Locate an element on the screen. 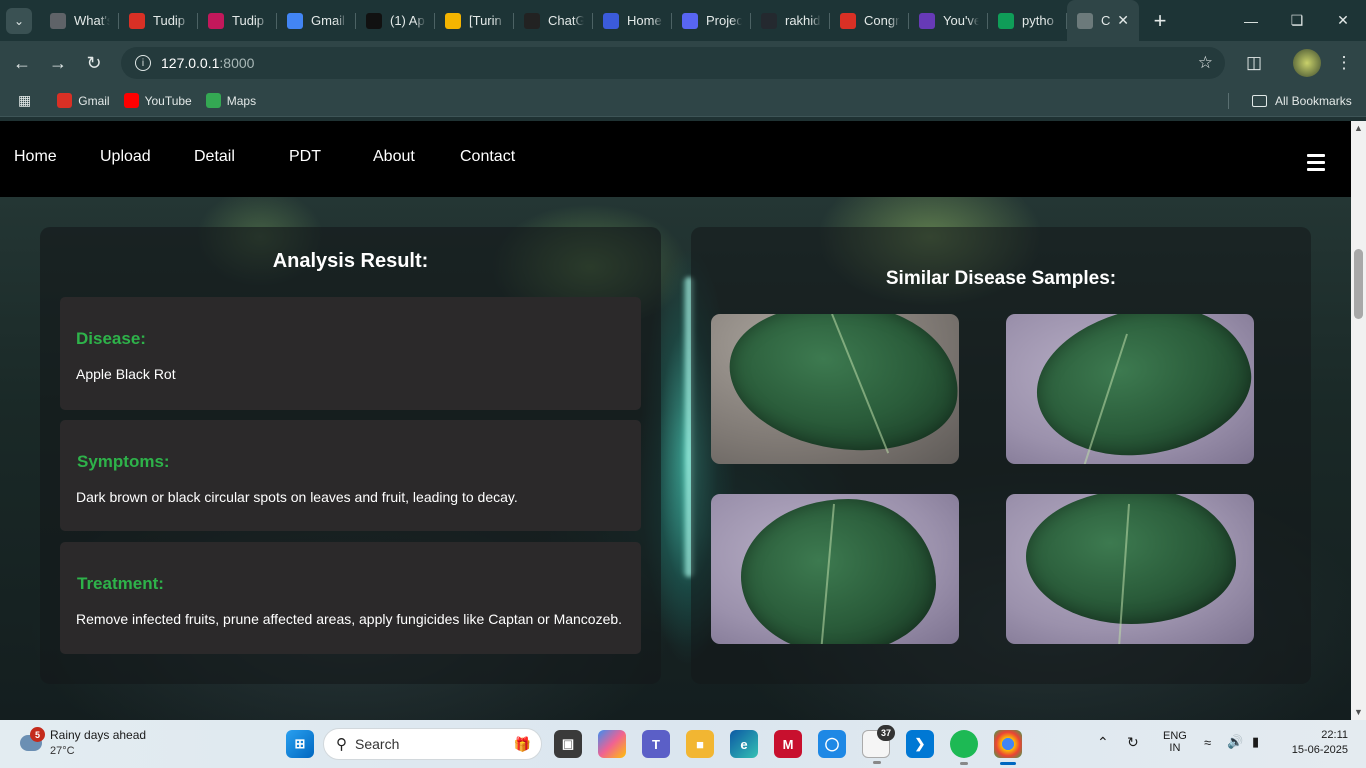 The width and height of the screenshot is (1366, 768). loading-icon is located at coordinates (1085, 20).